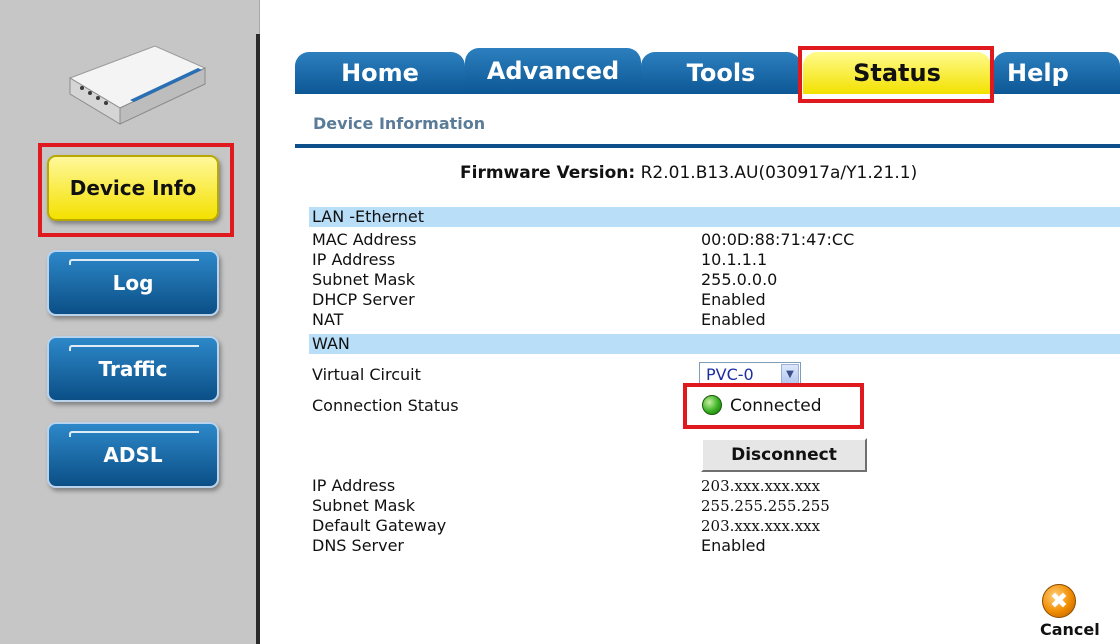 Image resolution: width=1120 pixels, height=644 pixels. What do you see at coordinates (730, 374) in the screenshot?
I see `select-value: PVC-0` at bounding box center [730, 374].